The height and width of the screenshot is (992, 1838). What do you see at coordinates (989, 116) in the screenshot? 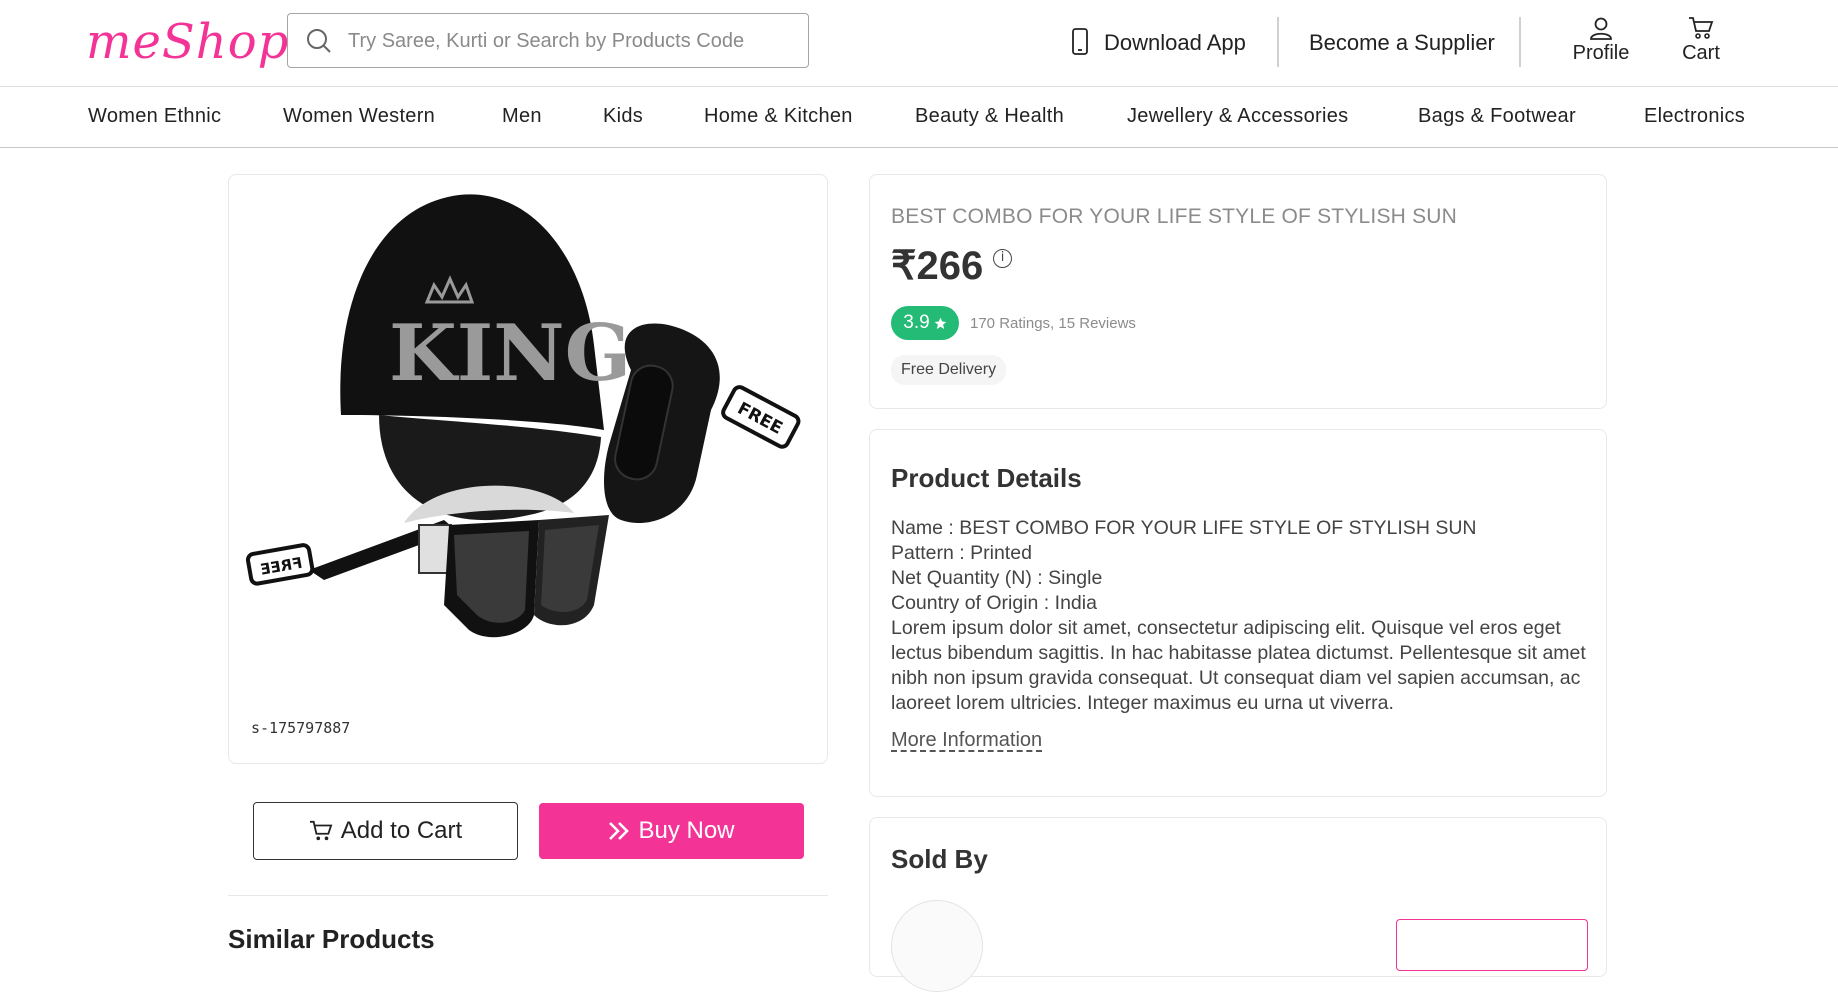
I see `category-beauty-health: Beauty & Health` at bounding box center [989, 116].